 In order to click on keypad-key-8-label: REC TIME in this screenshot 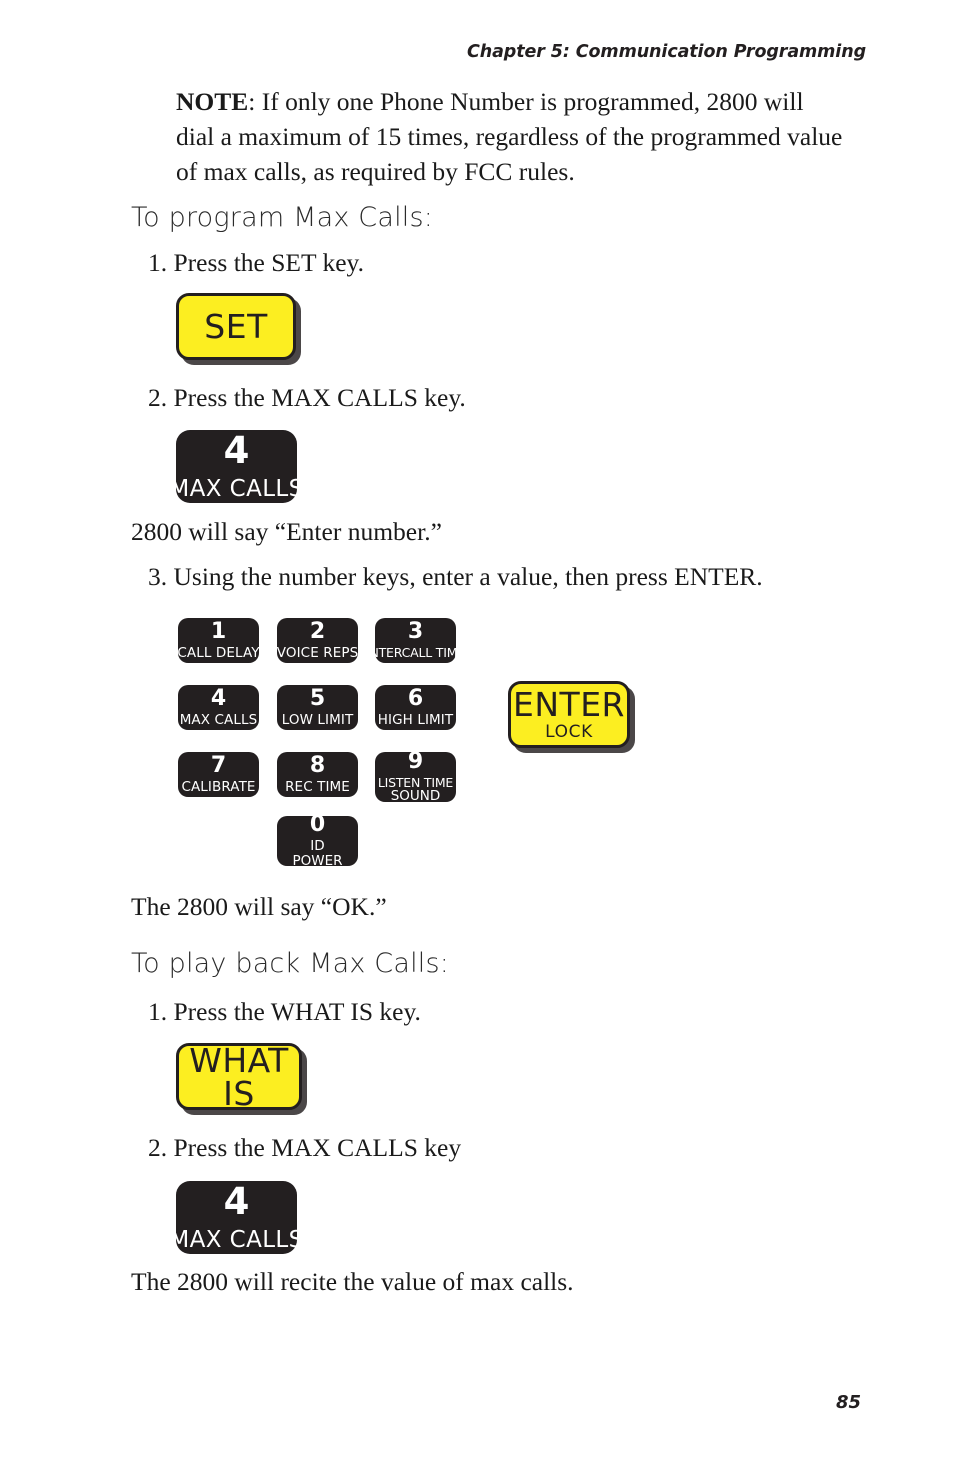, I will do `click(317, 786)`.